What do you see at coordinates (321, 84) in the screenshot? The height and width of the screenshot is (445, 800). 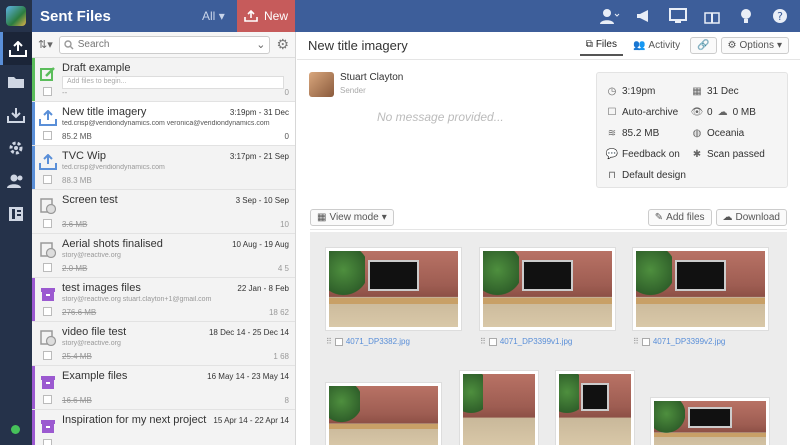 I see `avatar` at bounding box center [321, 84].